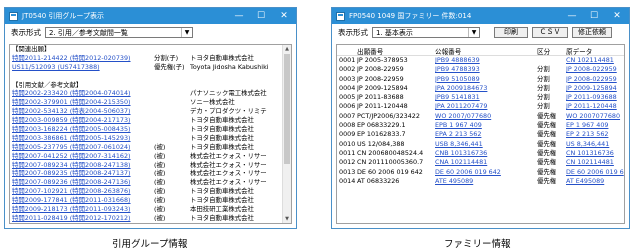 Image resolution: width=637 pixels, height=252 pixels. What do you see at coordinates (87, 93) in the screenshot?
I see `citation-link: 特開2002-233420 (特開2004-074014)` at bounding box center [87, 93].